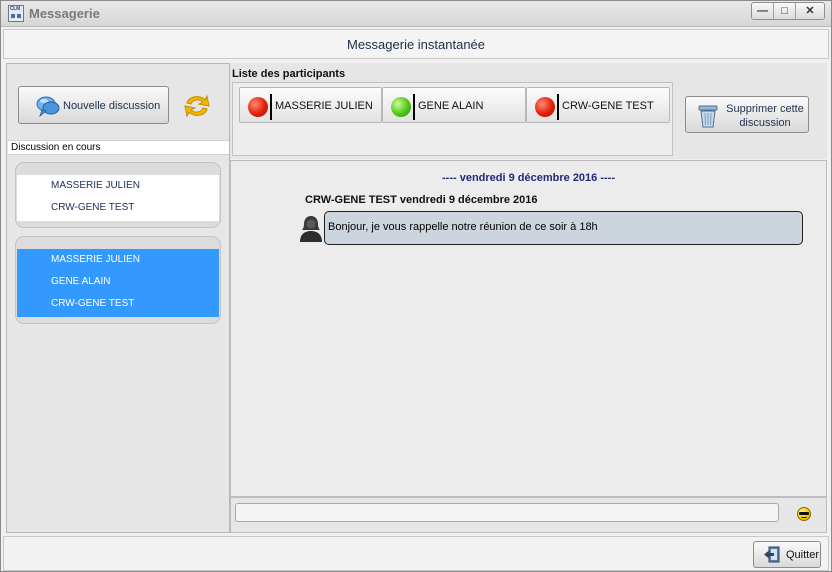 Image resolution: width=832 pixels, height=572 pixels. I want to click on exit-icon, so click(772, 554).